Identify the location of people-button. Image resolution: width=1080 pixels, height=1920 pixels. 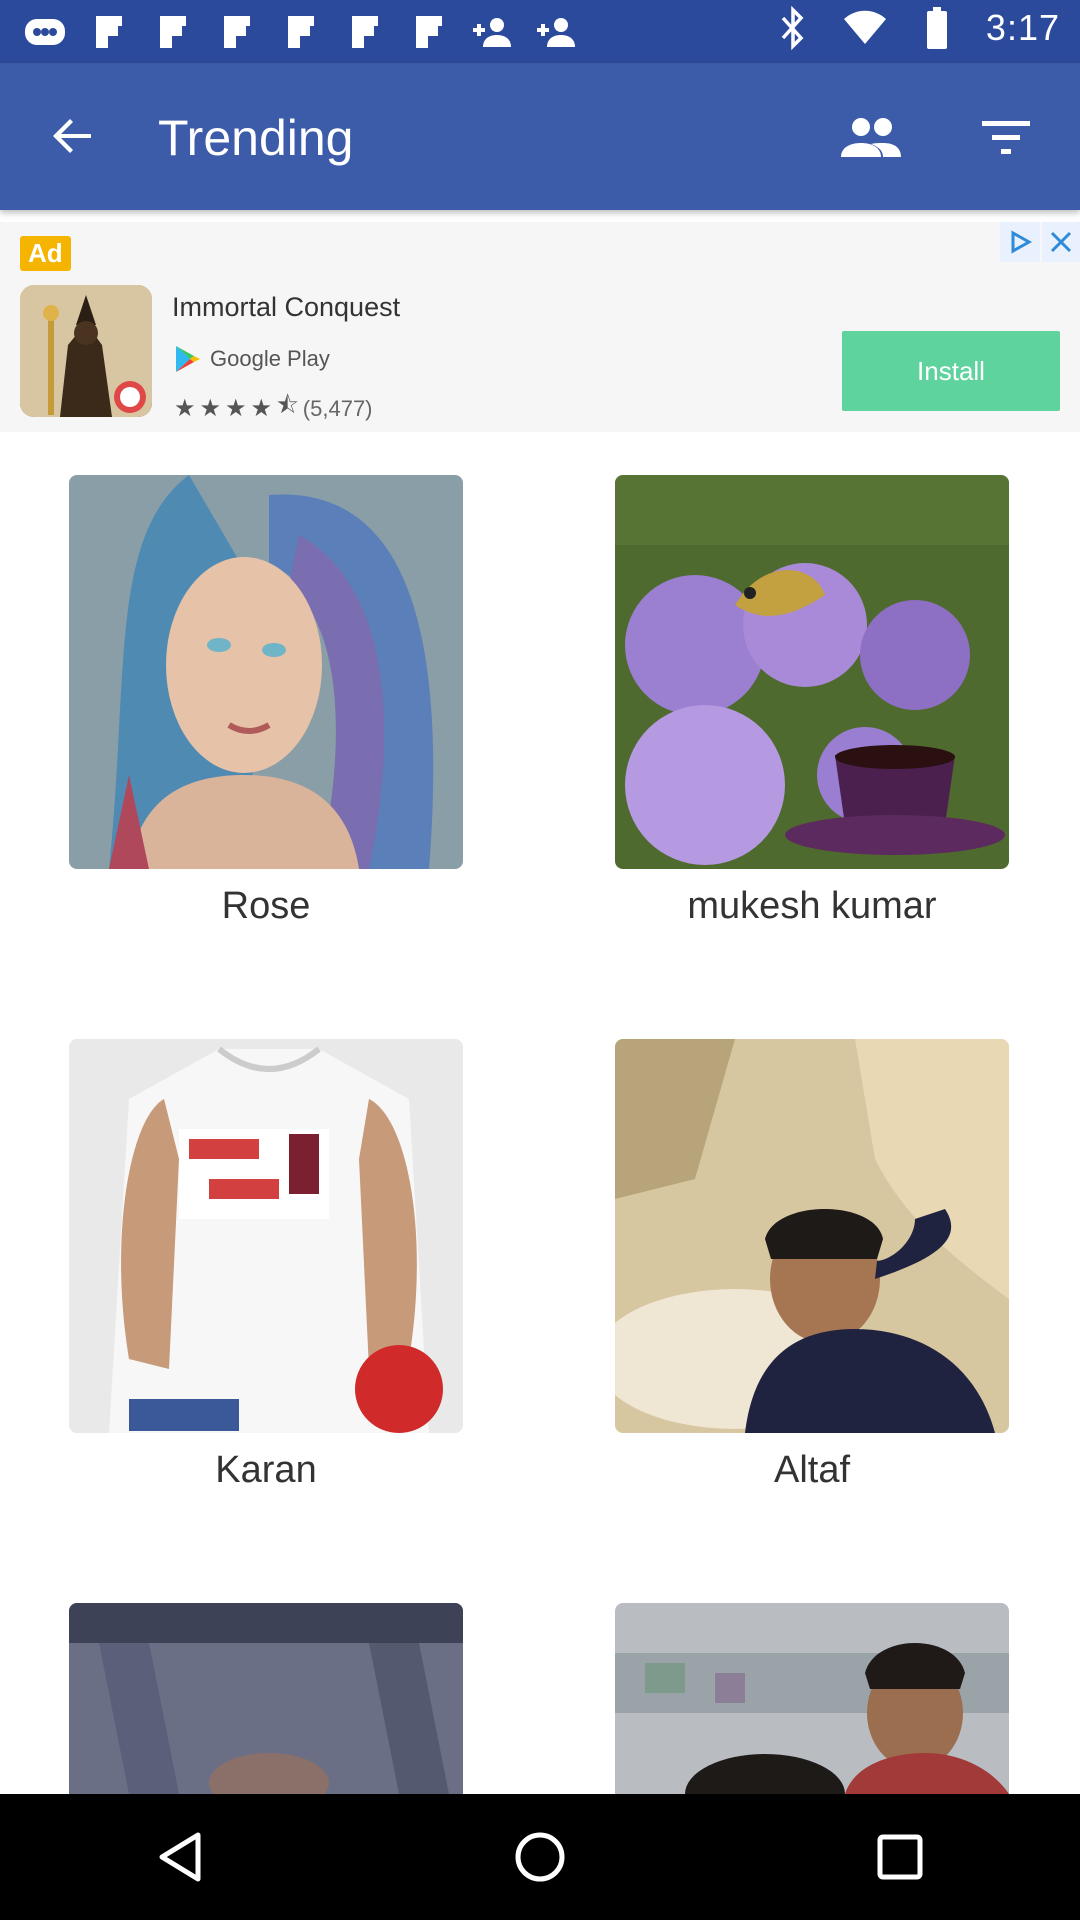
(871, 137).